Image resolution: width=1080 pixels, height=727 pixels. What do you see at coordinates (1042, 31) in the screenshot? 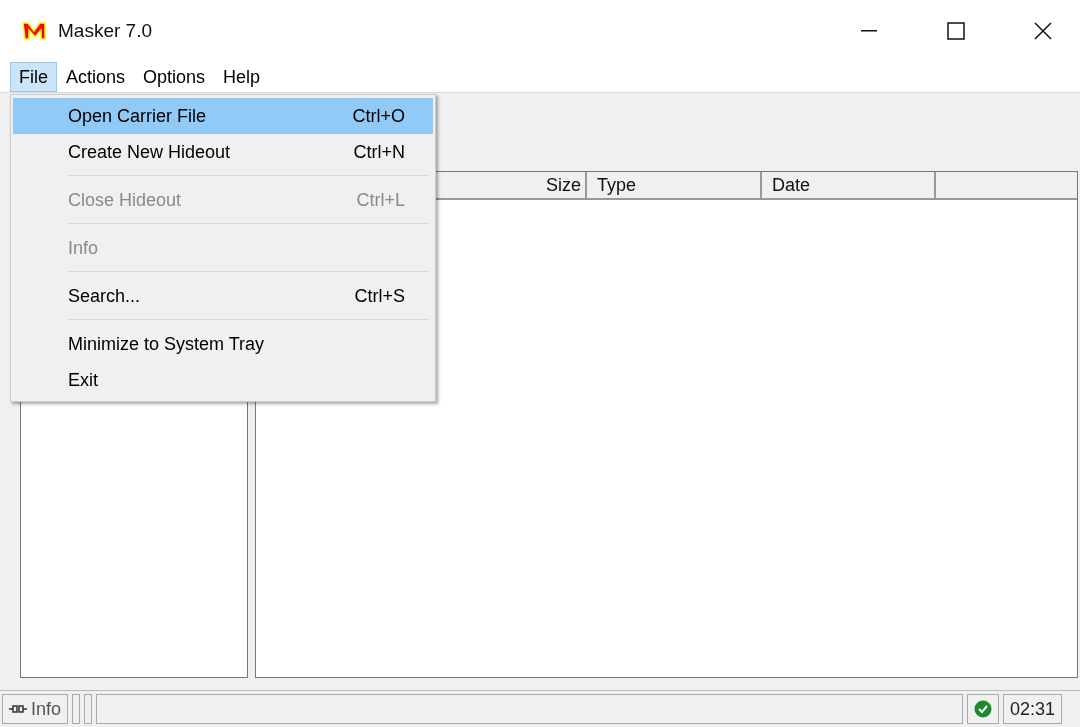
I see `close-icon` at bounding box center [1042, 31].